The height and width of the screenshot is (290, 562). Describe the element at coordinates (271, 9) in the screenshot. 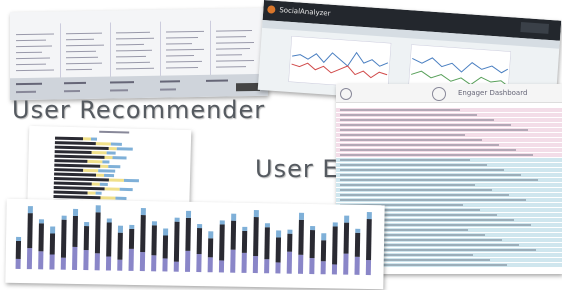

I see `analyzer-logo-icon` at that location.